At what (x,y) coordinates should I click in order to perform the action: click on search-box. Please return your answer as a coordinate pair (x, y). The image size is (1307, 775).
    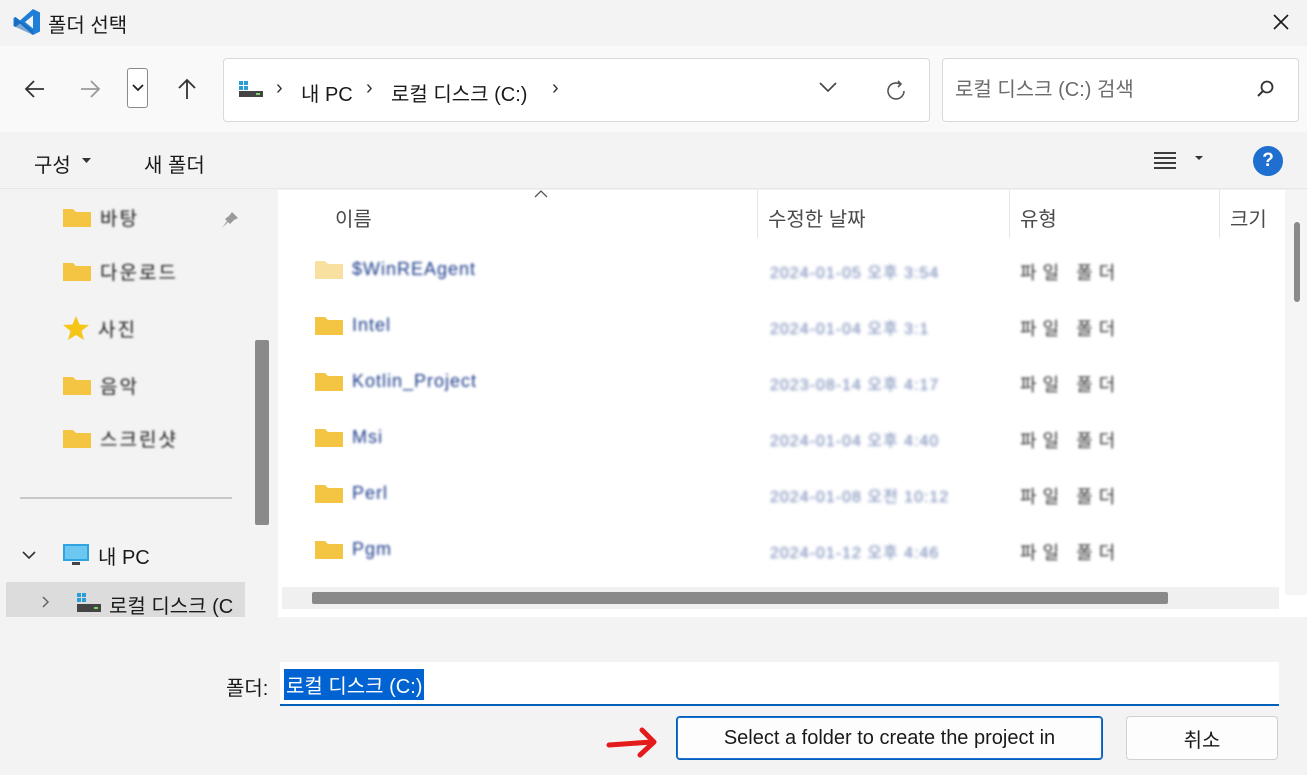
    Looking at the image, I should click on (1120, 90).